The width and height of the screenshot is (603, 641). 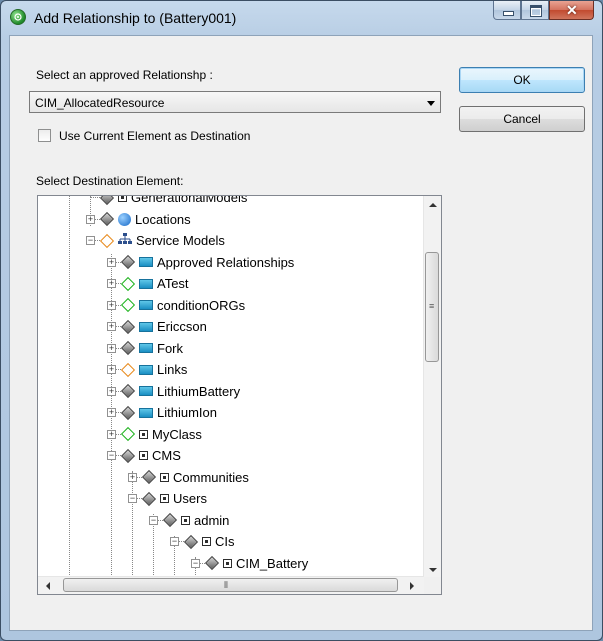 I want to click on scroll-down-icon, so click(x=433, y=570).